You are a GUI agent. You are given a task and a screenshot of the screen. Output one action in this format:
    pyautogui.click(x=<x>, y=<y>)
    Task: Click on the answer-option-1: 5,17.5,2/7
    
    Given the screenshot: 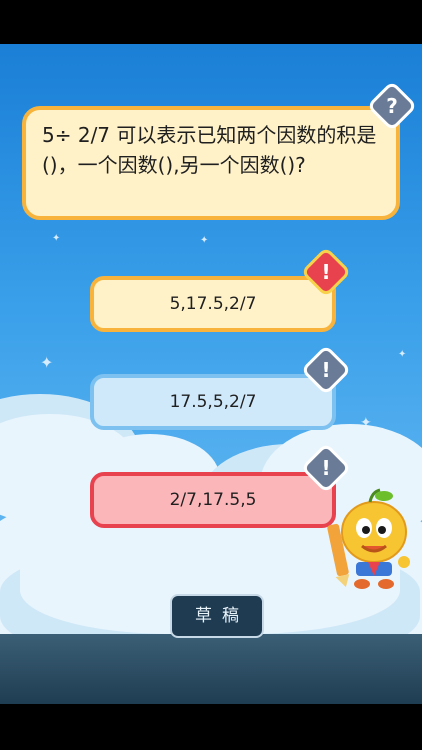 What is the action you would take?
    pyautogui.click(x=213, y=304)
    